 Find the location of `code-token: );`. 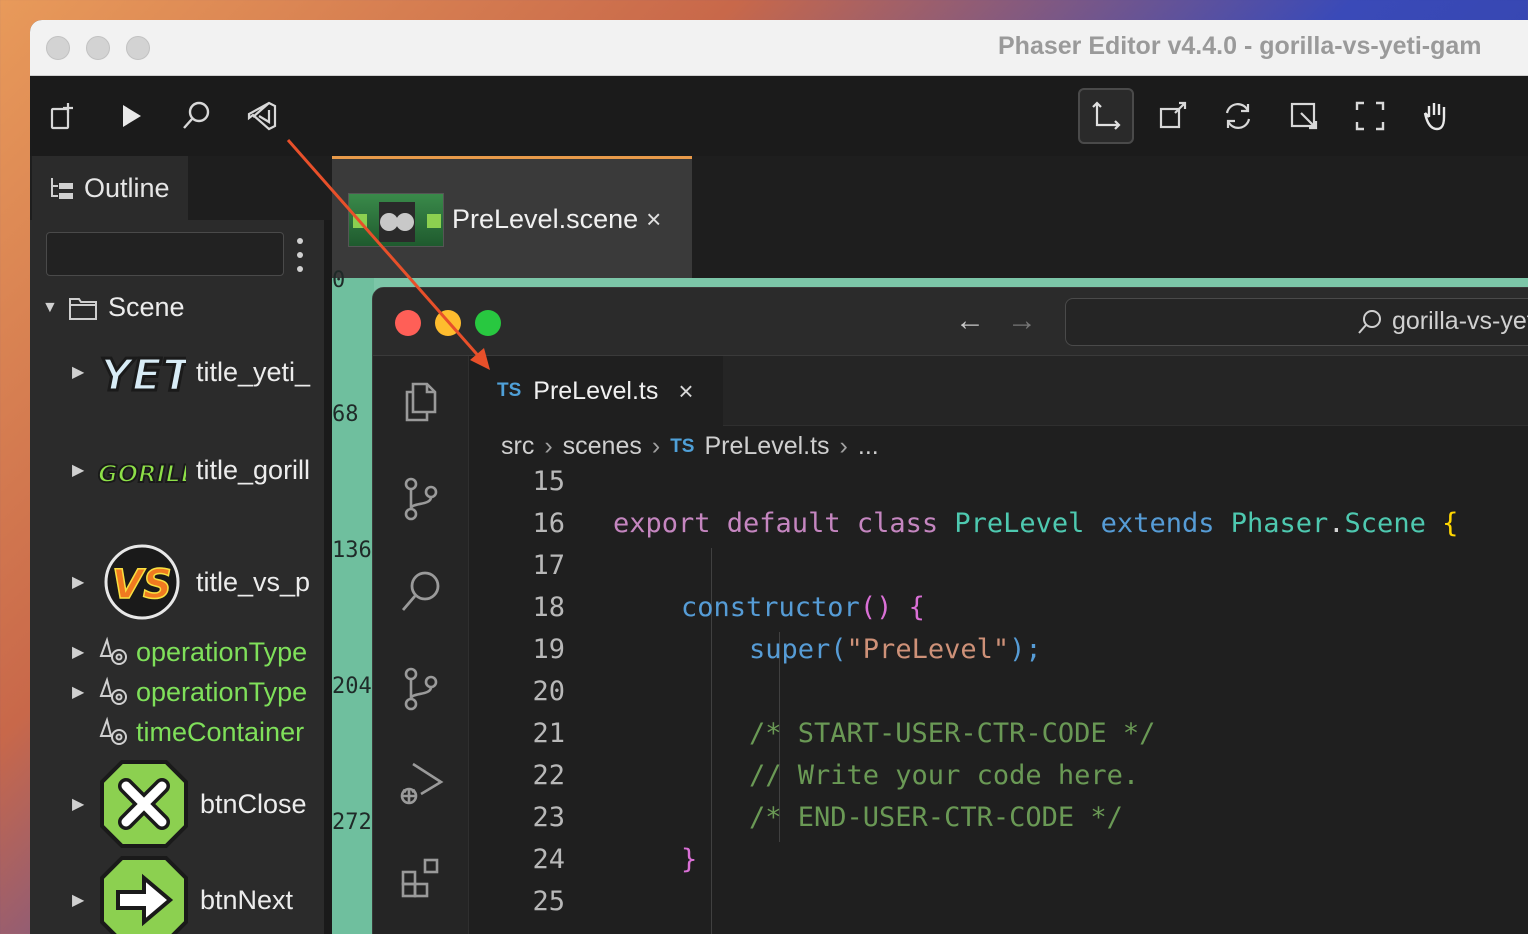

code-token: ); is located at coordinates (1025, 649).